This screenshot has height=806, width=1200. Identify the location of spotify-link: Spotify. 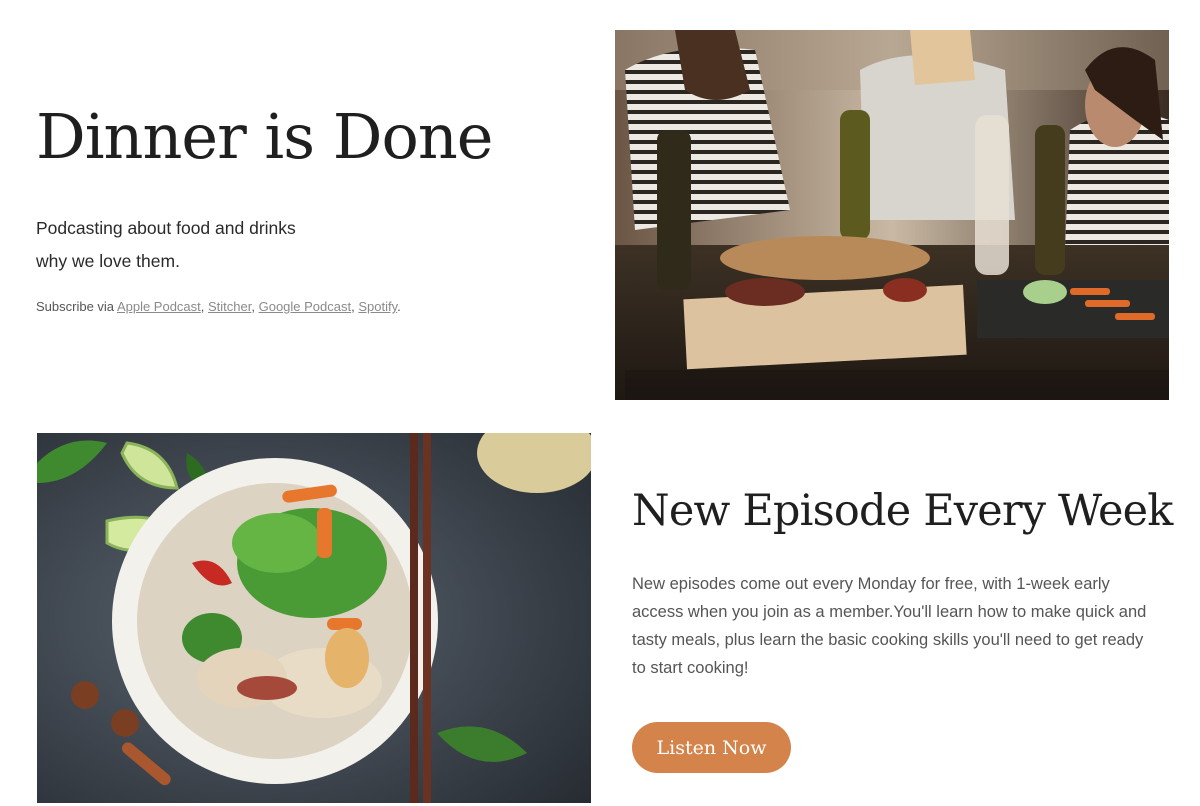
(377, 306).